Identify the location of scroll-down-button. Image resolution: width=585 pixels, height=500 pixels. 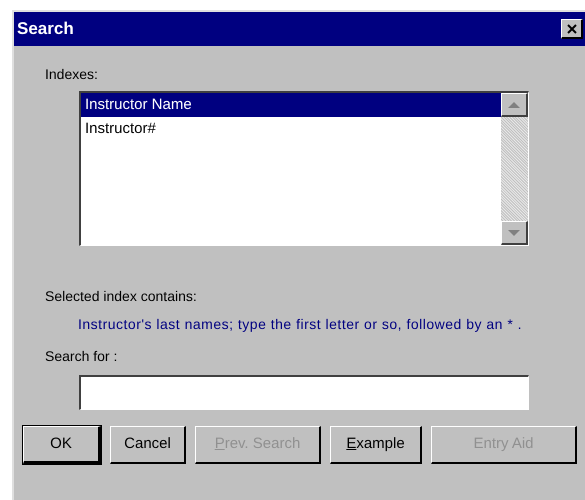
(514, 233).